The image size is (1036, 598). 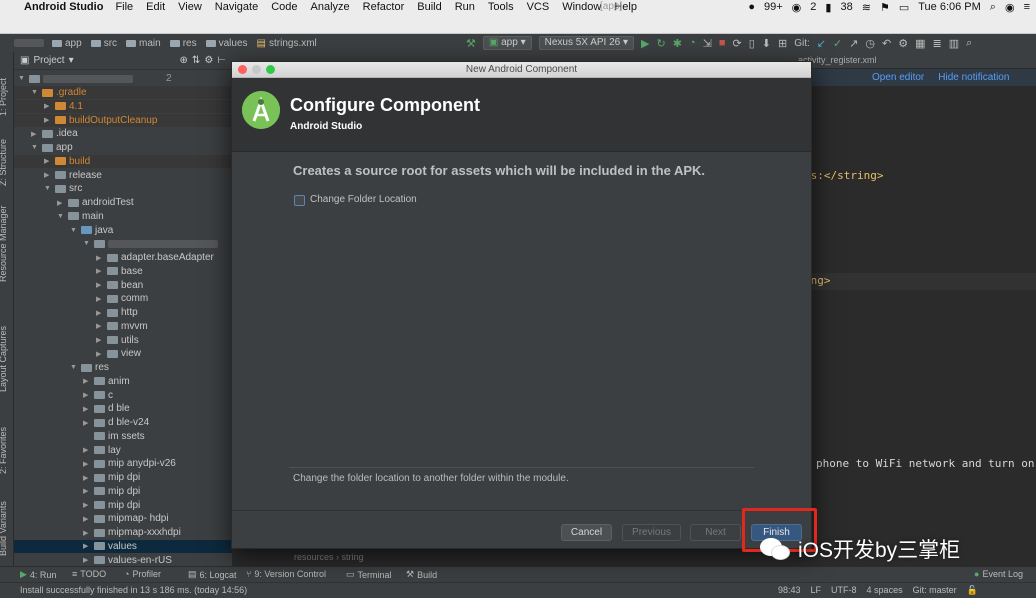 I want to click on apply-changes-icon: ↻, so click(x=661, y=43).